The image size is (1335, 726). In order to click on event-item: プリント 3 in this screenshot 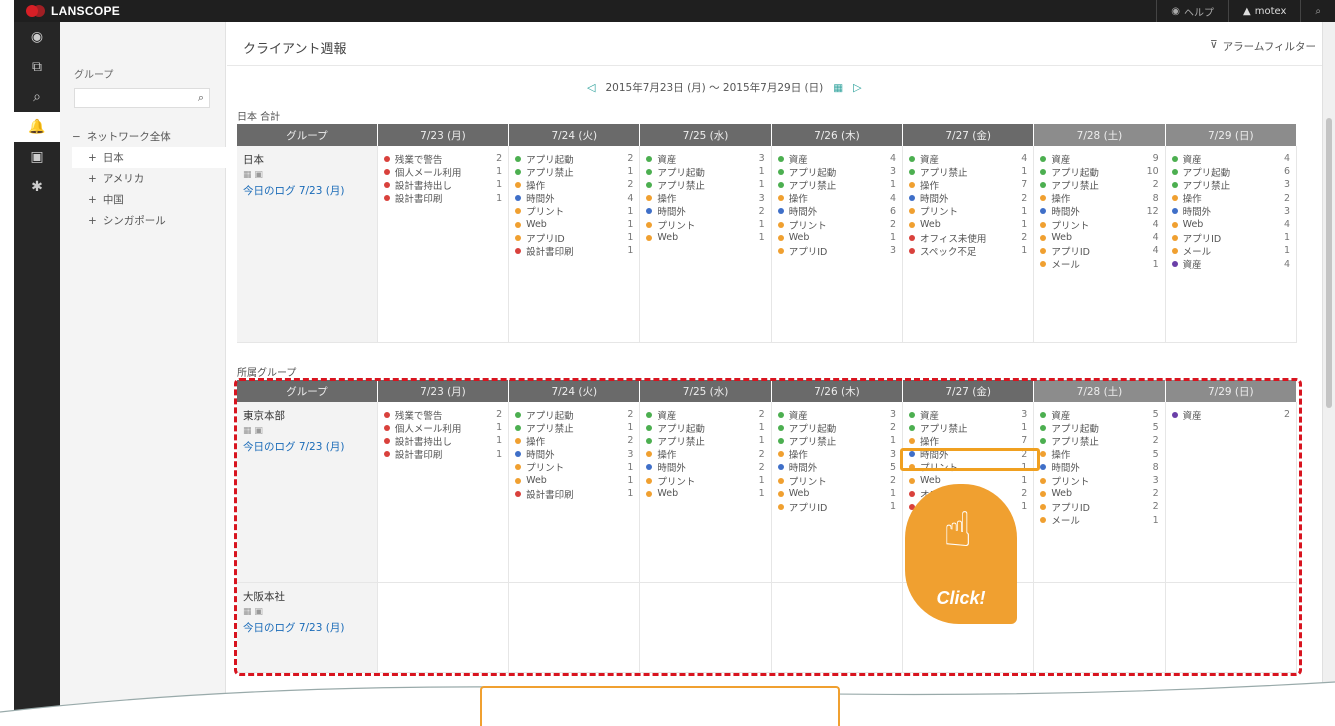, I will do `click(1099, 481)`.